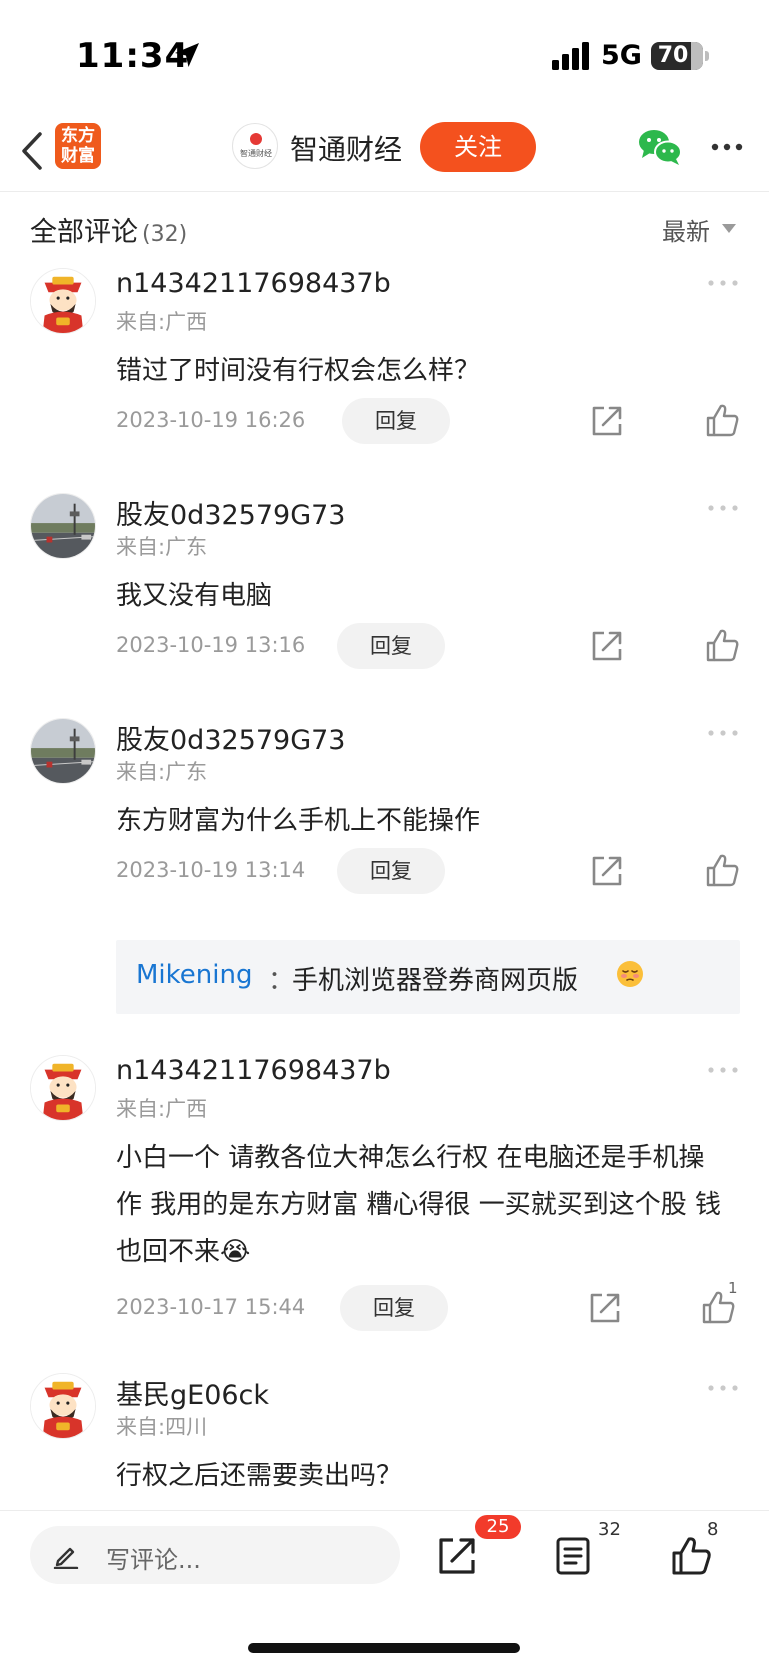  I want to click on more-horizontal-icon, so click(727, 147).